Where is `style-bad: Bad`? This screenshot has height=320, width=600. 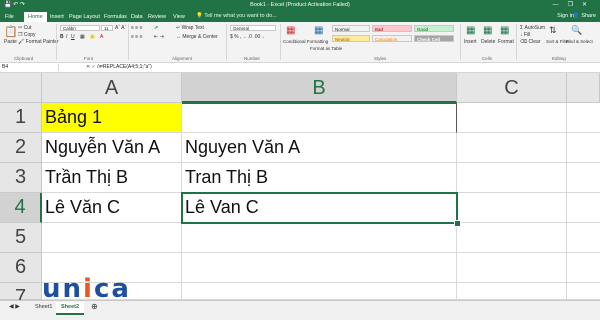
style-bad: Bad is located at coordinates (392, 28).